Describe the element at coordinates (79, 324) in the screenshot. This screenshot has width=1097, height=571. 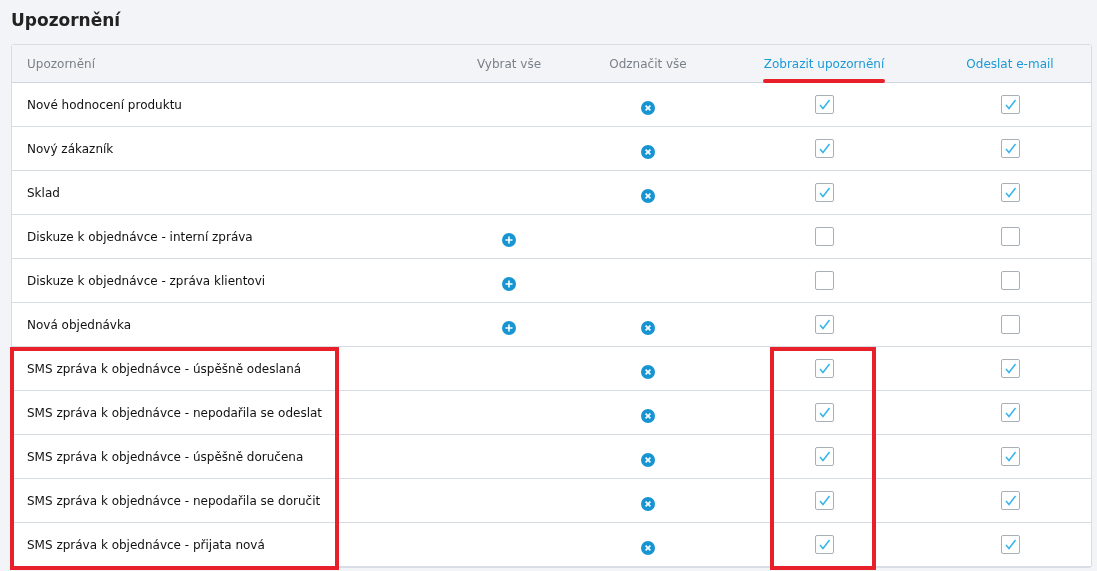
I see `notification-name: Nová objednávka` at that location.